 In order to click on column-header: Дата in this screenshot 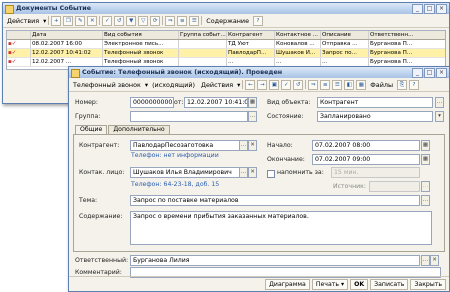, I will do `click(67, 35)`.